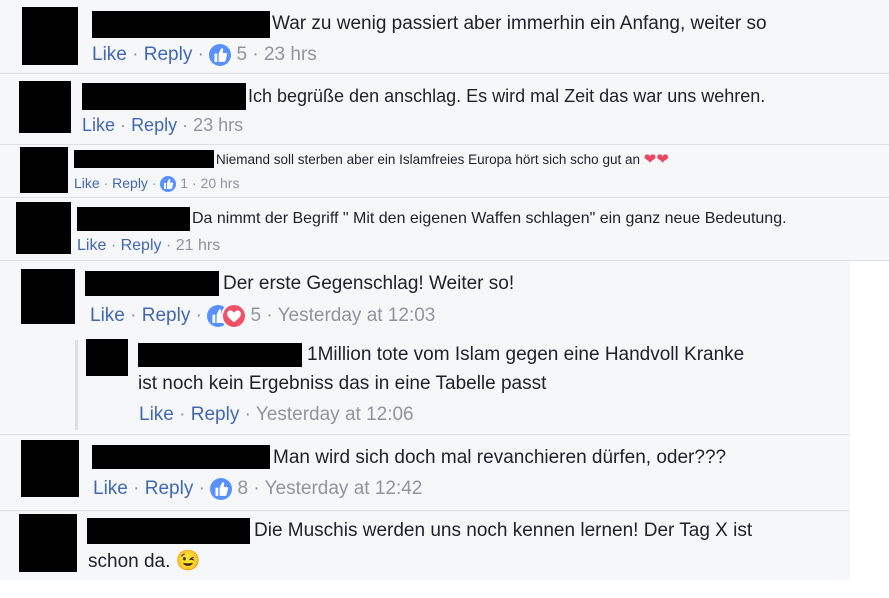  I want to click on love-reaction-icon, so click(234, 316).